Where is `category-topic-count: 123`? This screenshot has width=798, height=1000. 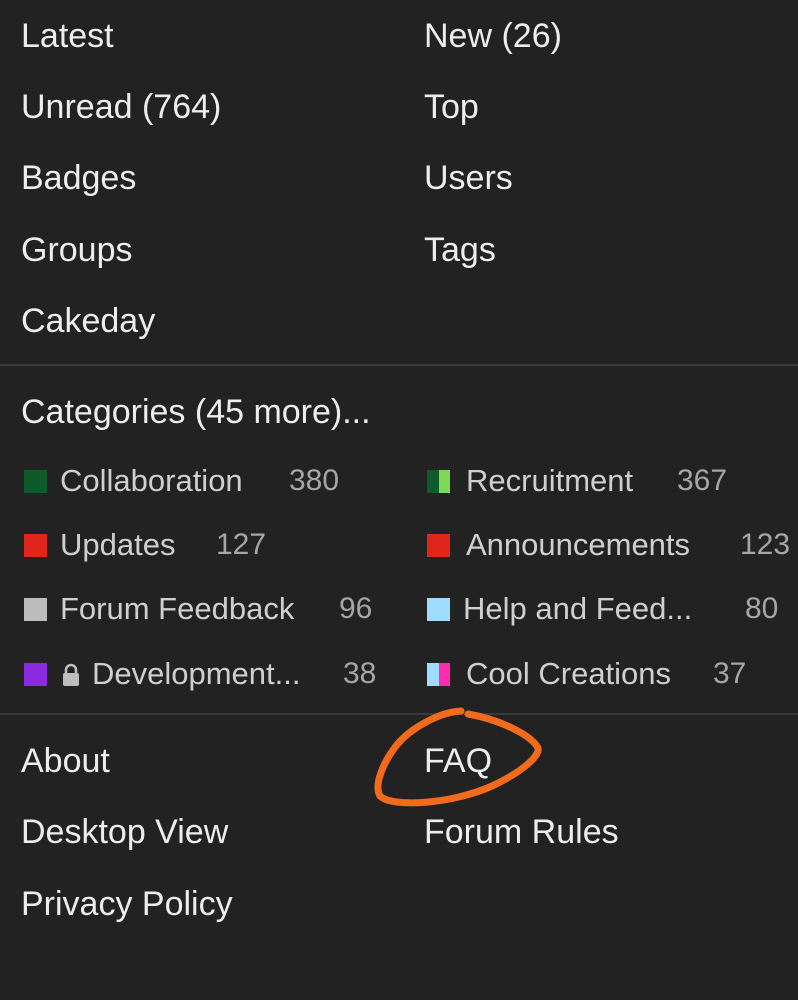
category-topic-count: 123 is located at coordinates (765, 544).